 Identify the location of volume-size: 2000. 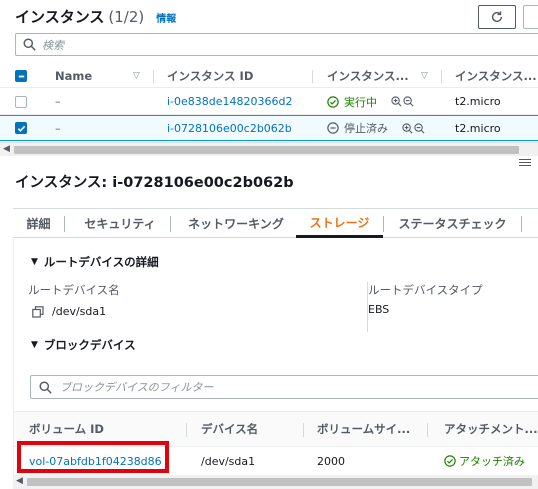
(331, 461).